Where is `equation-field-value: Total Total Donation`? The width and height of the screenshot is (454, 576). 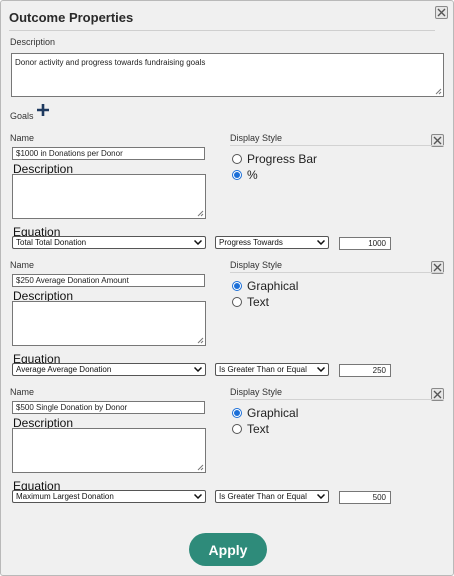
equation-field-value: Total Total Donation is located at coordinates (51, 242).